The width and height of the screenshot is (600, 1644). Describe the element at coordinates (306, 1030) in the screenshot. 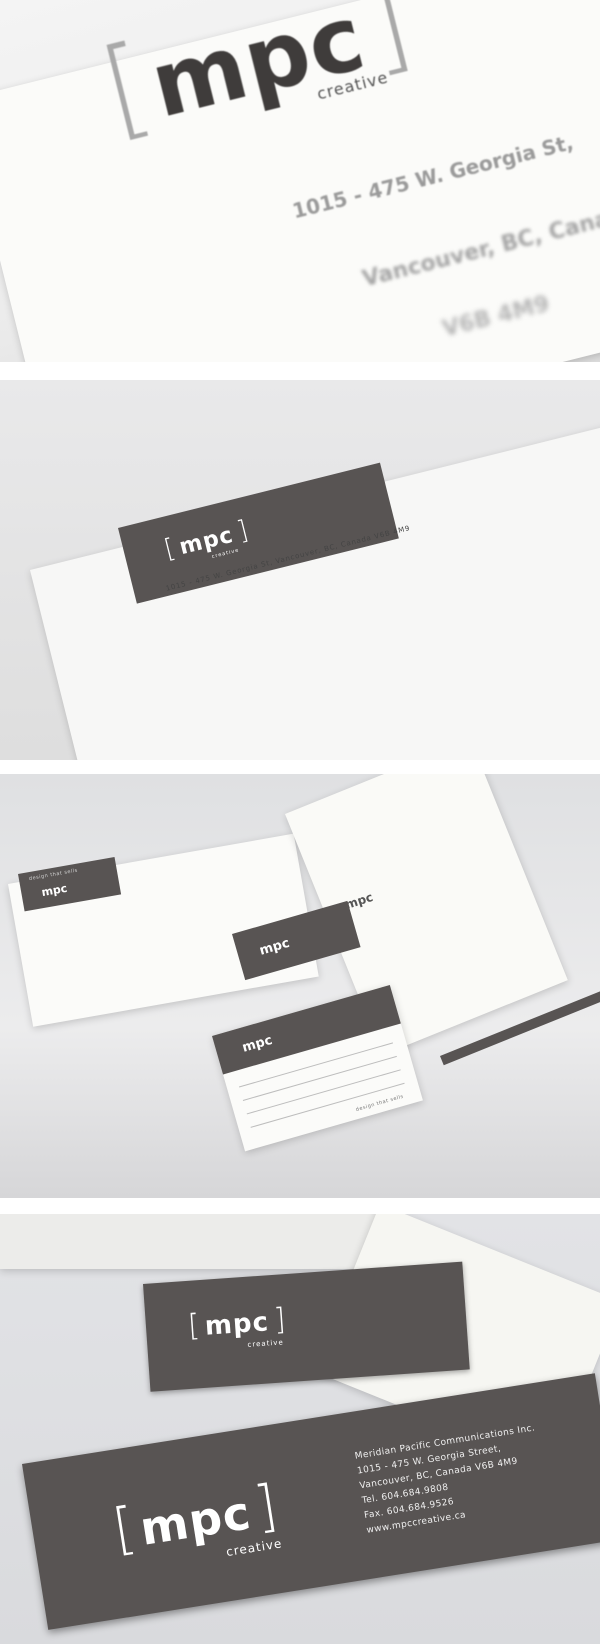

I see `set-comp-card-header: mpc` at that location.